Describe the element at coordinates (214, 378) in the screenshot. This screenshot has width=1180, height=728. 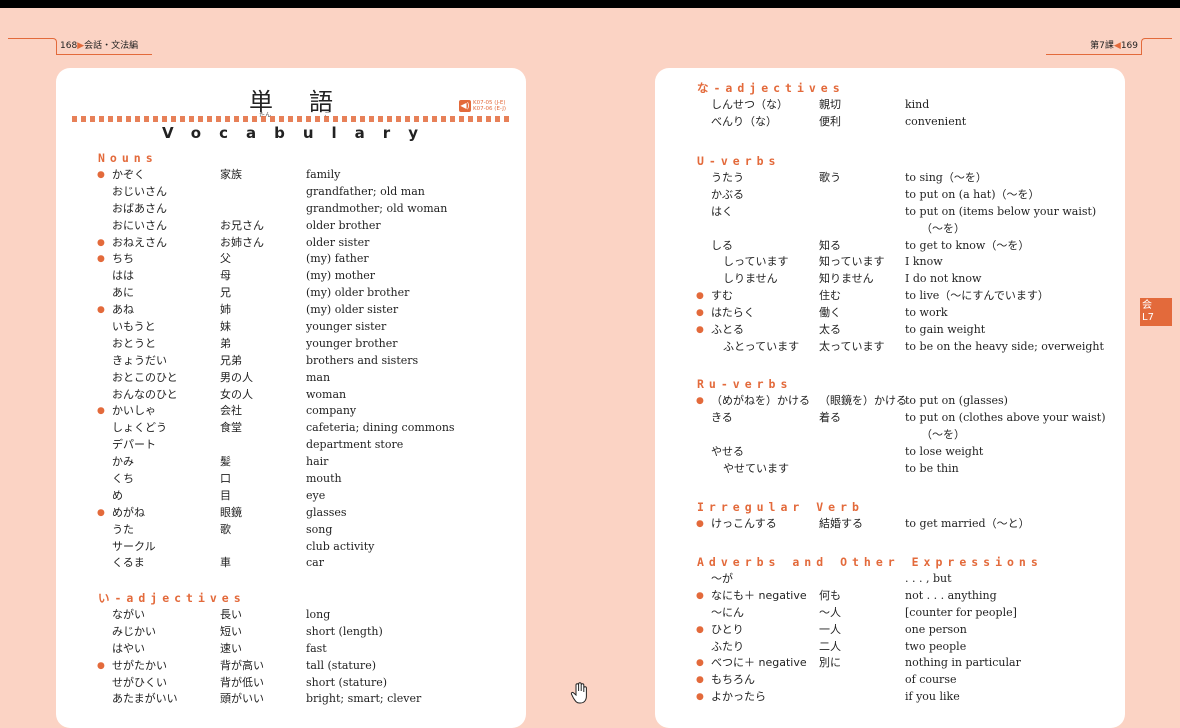
I see `vocab-entry: おとこのひと 男の人 man` at that location.